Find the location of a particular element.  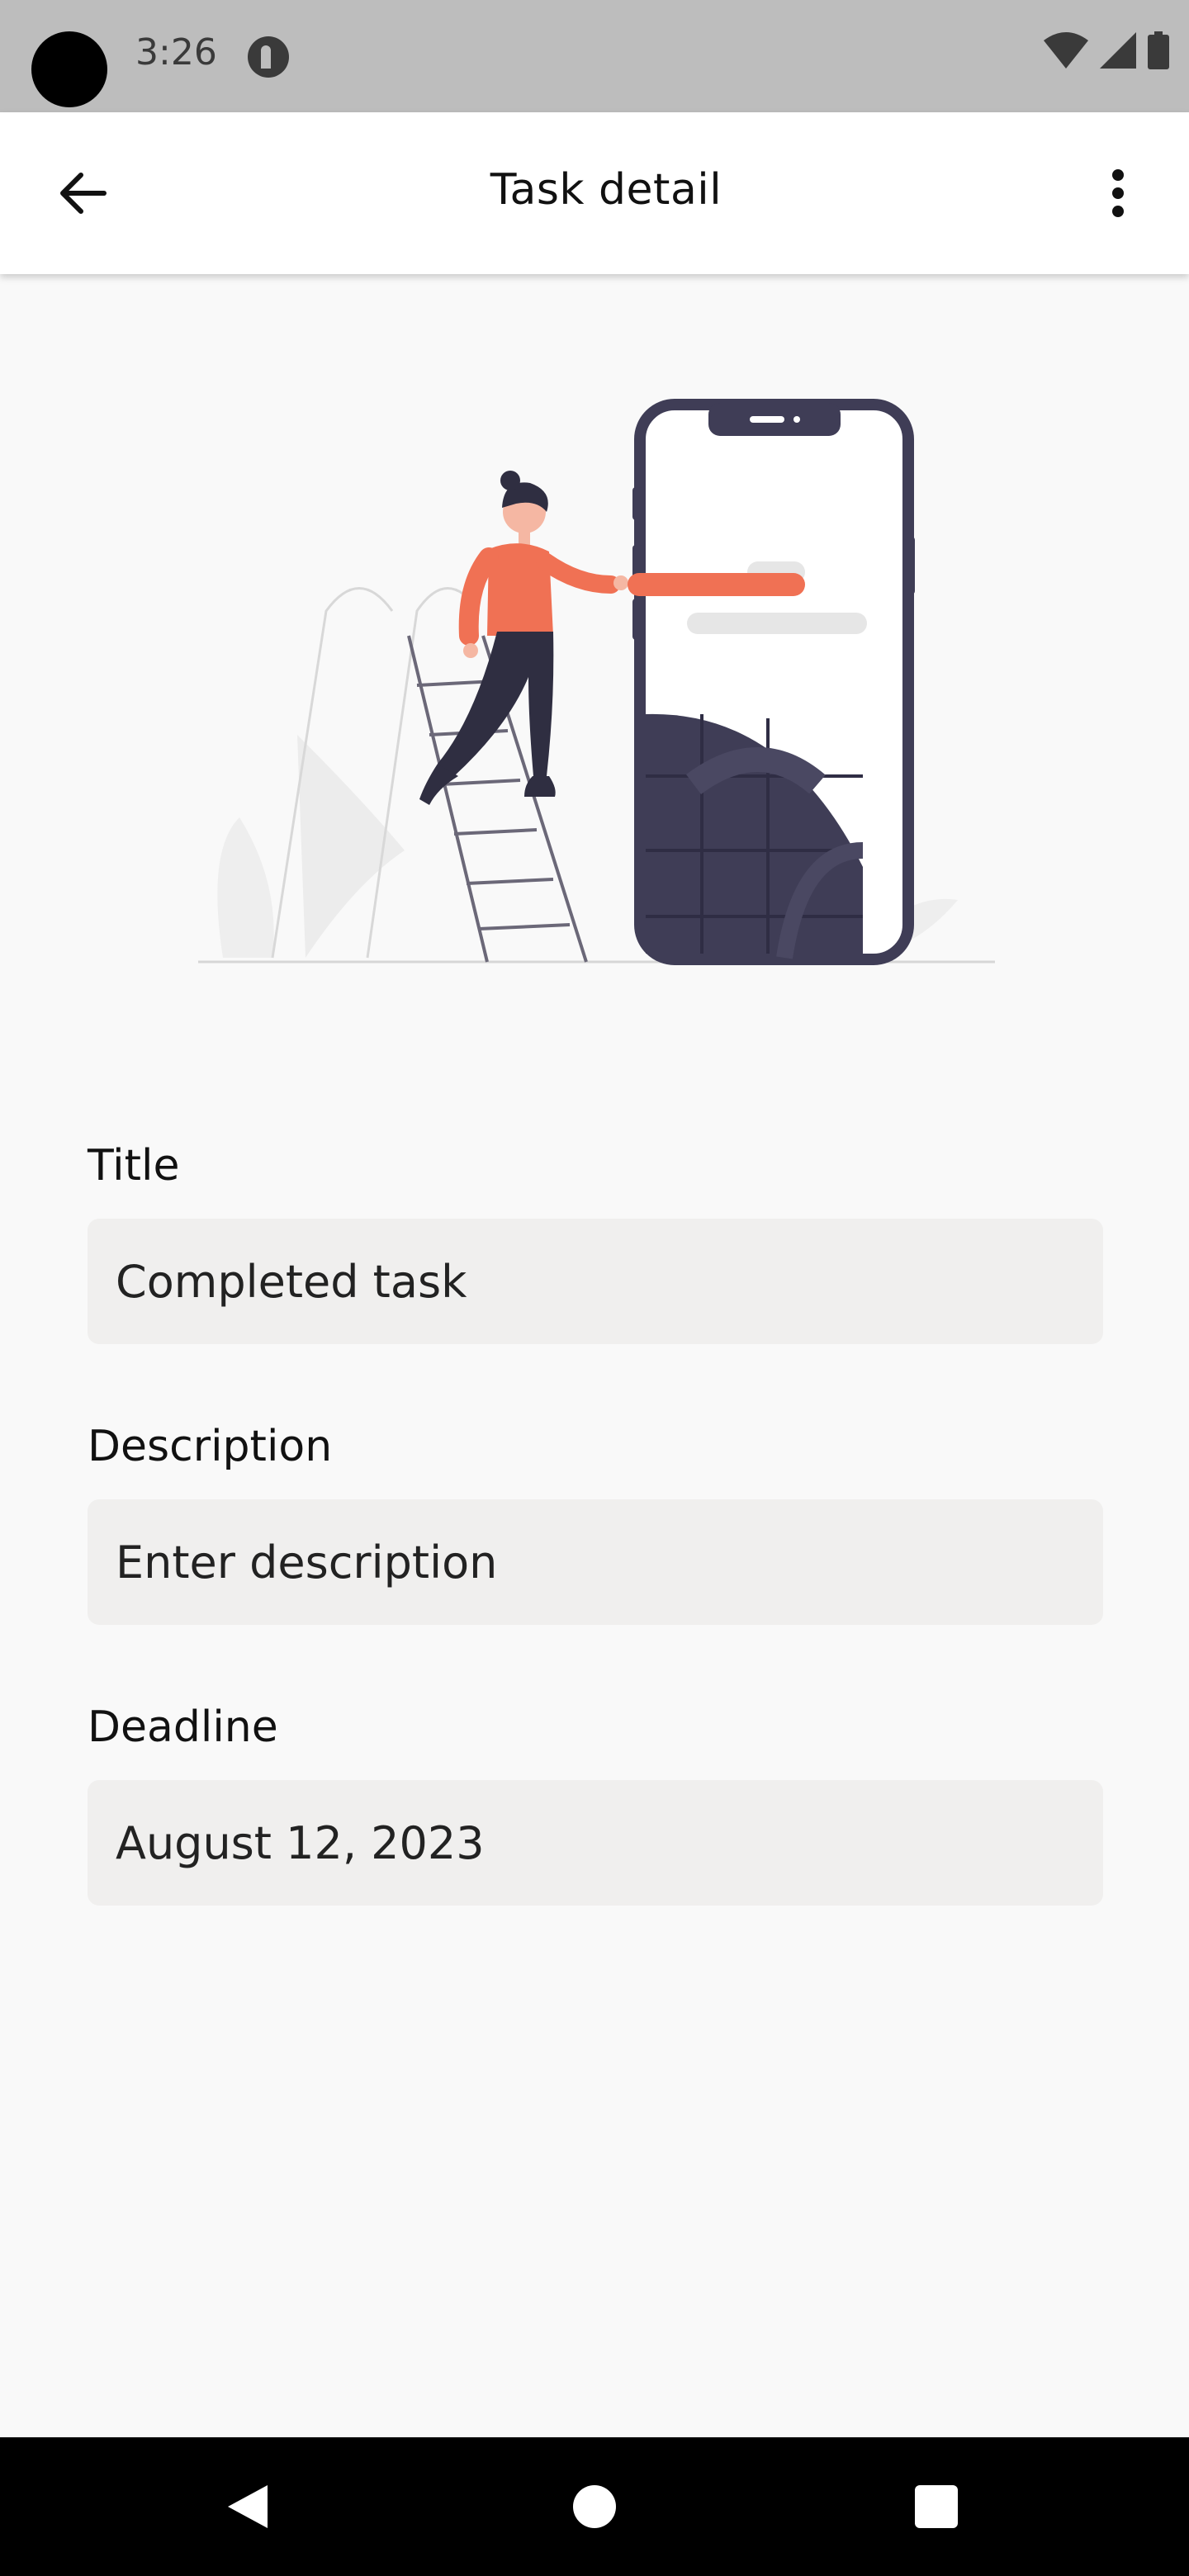

more-options-button is located at coordinates (1118, 193).